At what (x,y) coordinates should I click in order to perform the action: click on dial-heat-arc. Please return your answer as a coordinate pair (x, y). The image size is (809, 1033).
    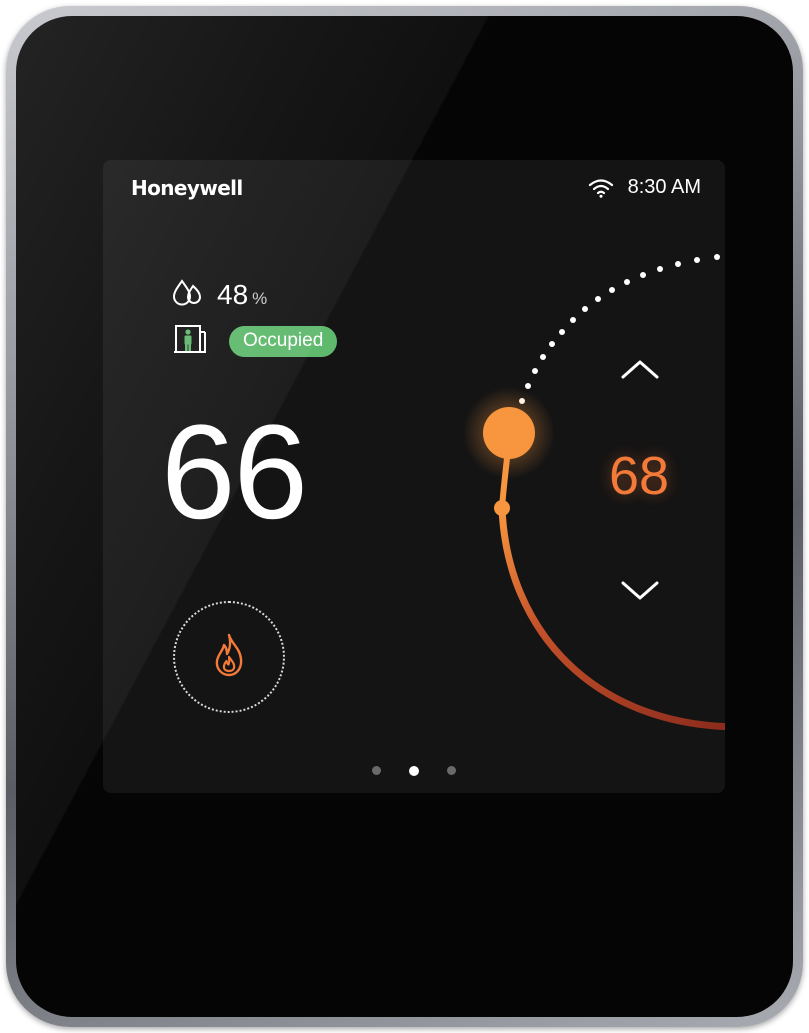
    Looking at the image, I should click on (611, 617).